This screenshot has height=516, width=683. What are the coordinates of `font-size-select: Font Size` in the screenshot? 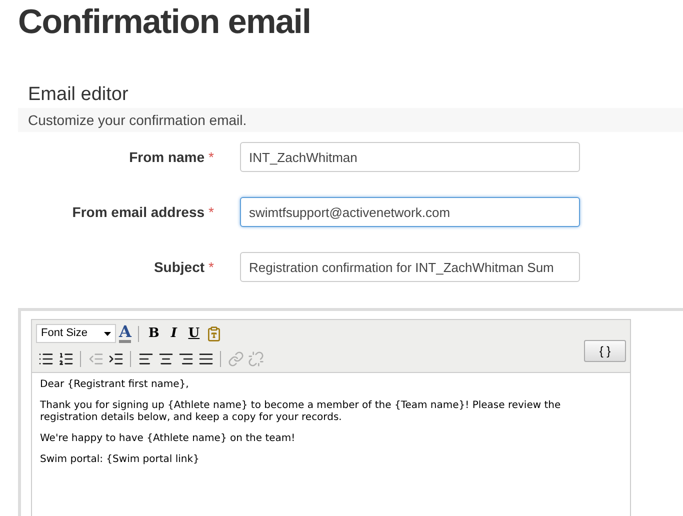 It's located at (76, 333).